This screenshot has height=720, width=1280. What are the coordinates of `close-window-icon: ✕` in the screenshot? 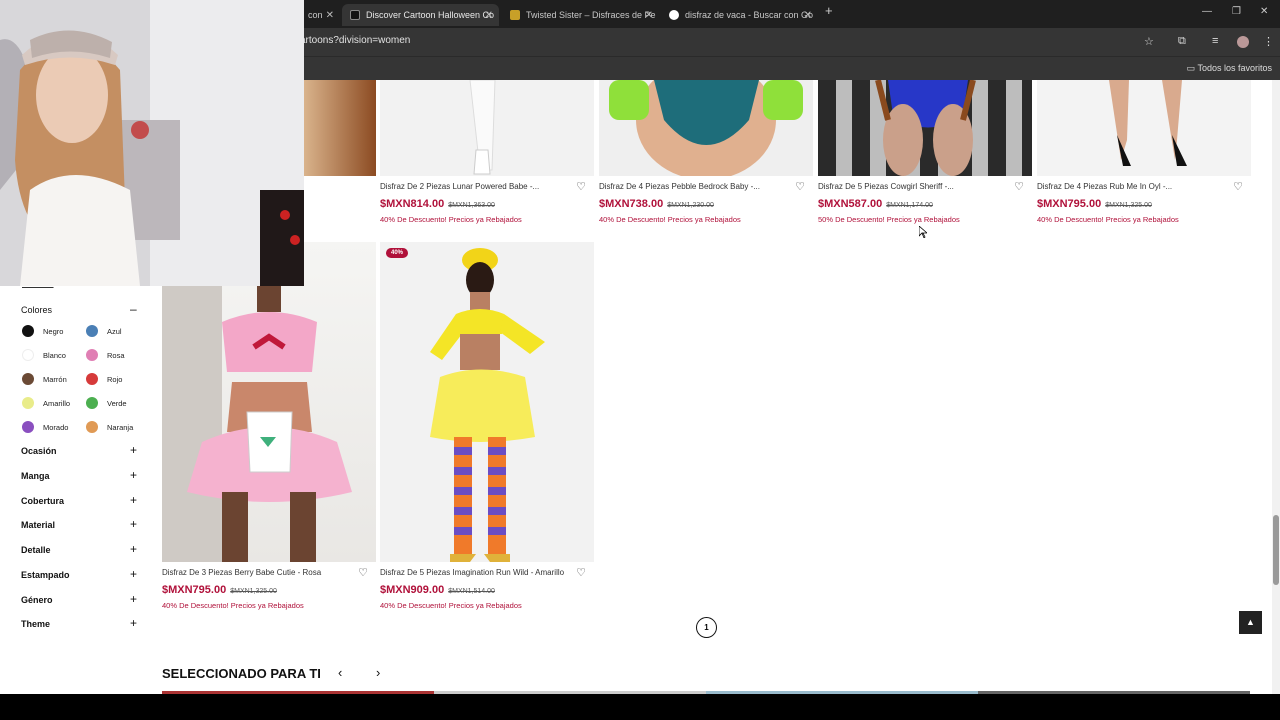 It's located at (1264, 11).